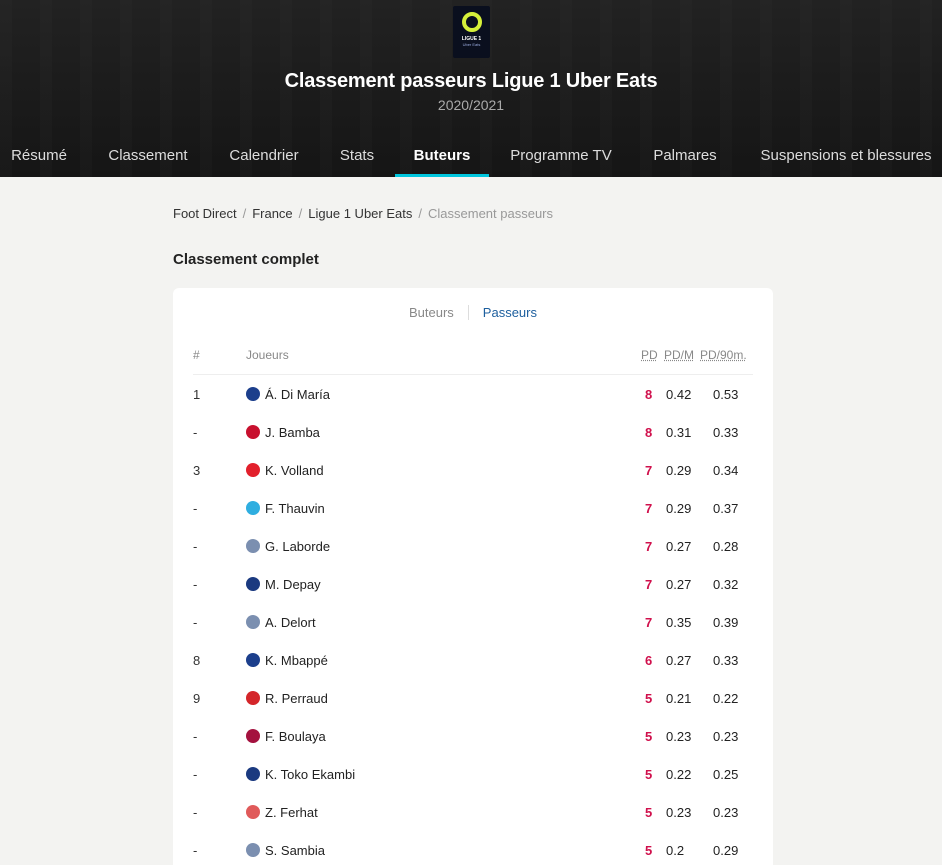  What do you see at coordinates (726, 584) in the screenshot?
I see `row-pd90: 0.32` at bounding box center [726, 584].